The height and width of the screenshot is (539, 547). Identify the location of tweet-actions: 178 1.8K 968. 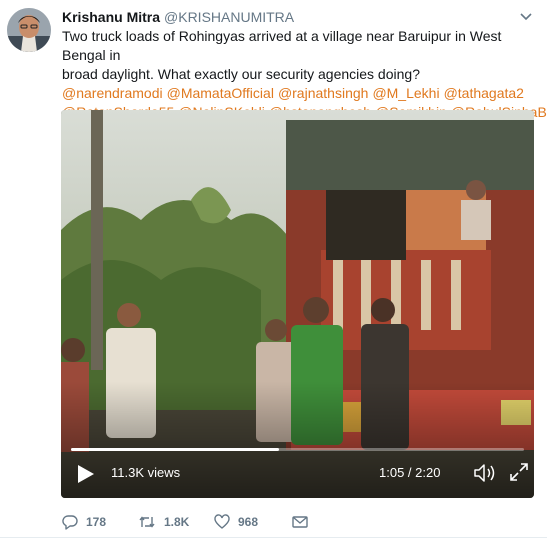
(212, 522).